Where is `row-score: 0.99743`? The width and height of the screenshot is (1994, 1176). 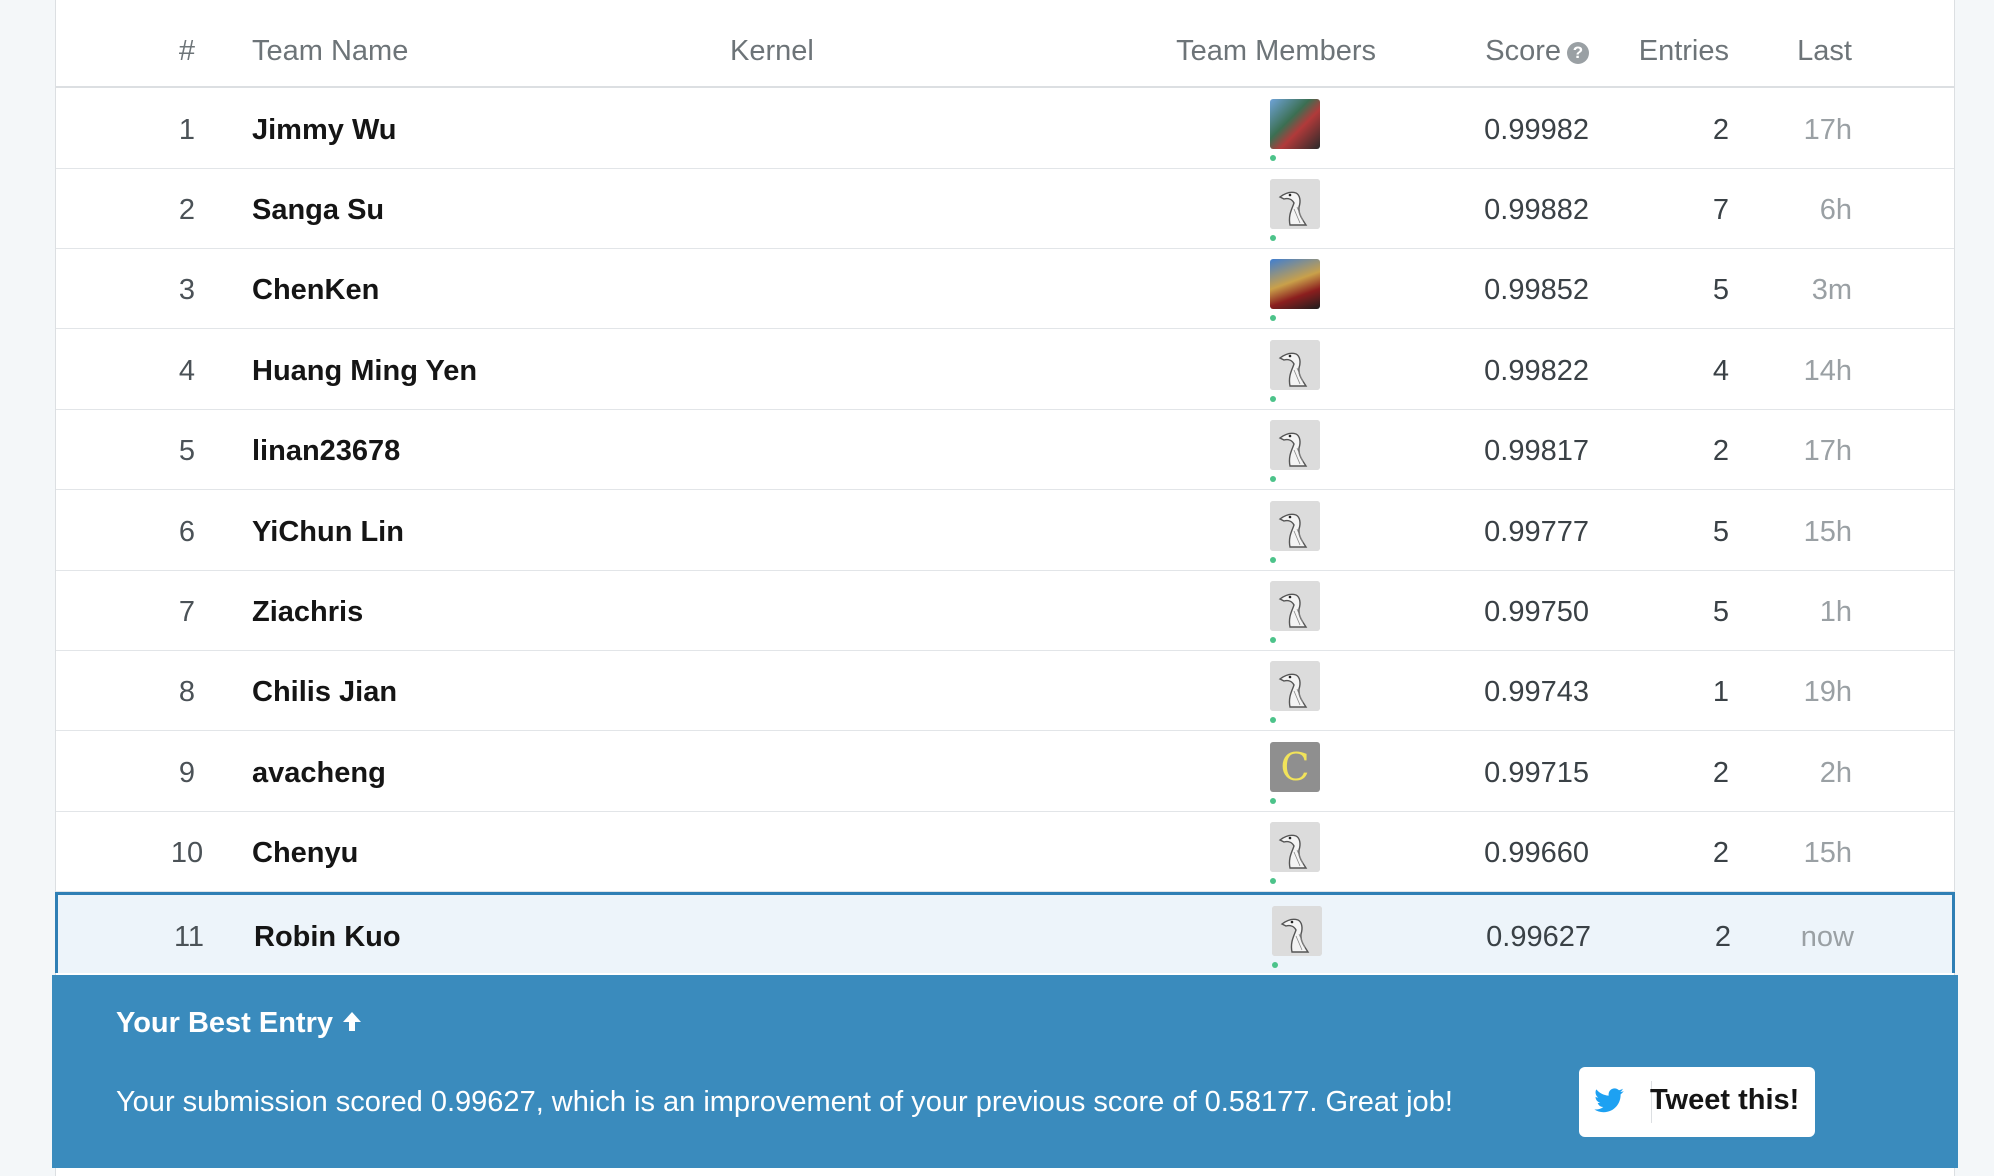
row-score: 0.99743 is located at coordinates (1536, 692).